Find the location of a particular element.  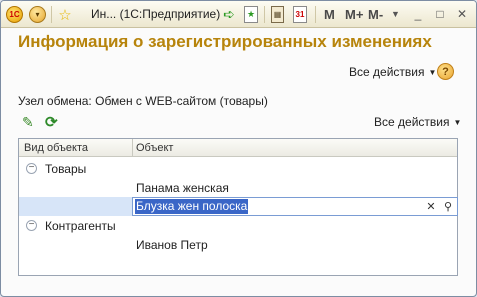

table-all-actions-button: Все действия ▼ is located at coordinates (417, 122).